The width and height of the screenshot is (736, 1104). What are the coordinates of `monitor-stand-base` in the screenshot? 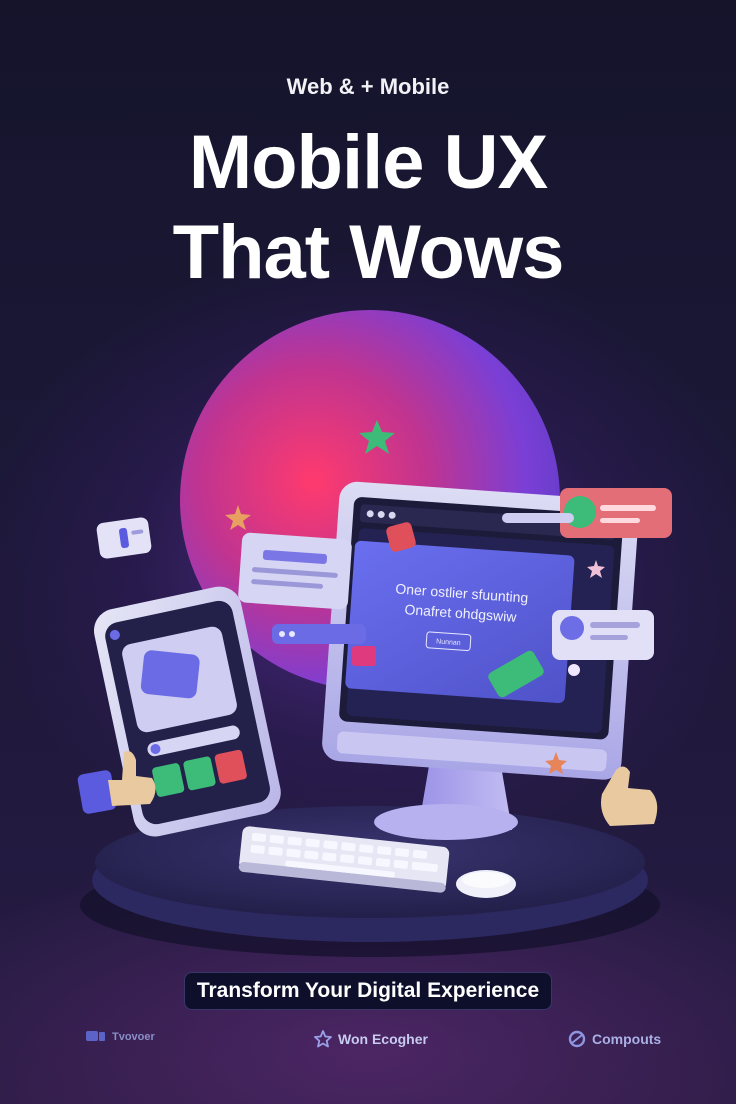 It's located at (446, 822).